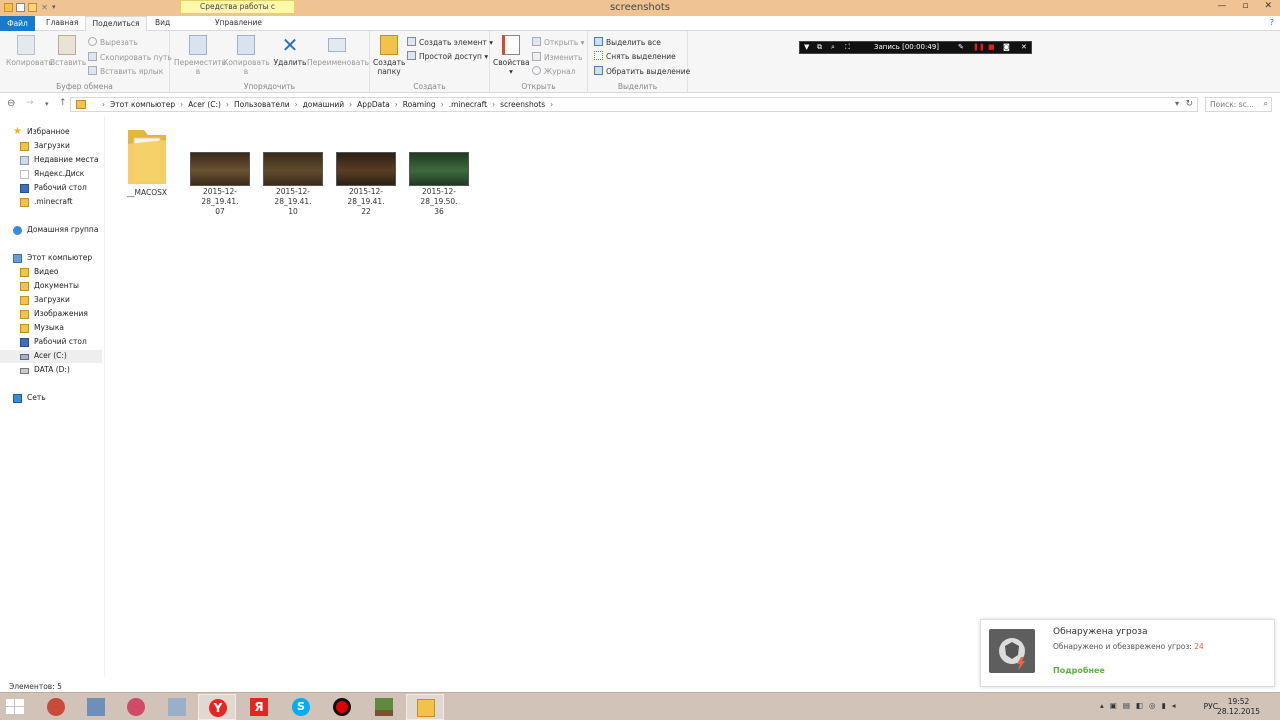  I want to click on help-icon: ?, so click(1272, 22).